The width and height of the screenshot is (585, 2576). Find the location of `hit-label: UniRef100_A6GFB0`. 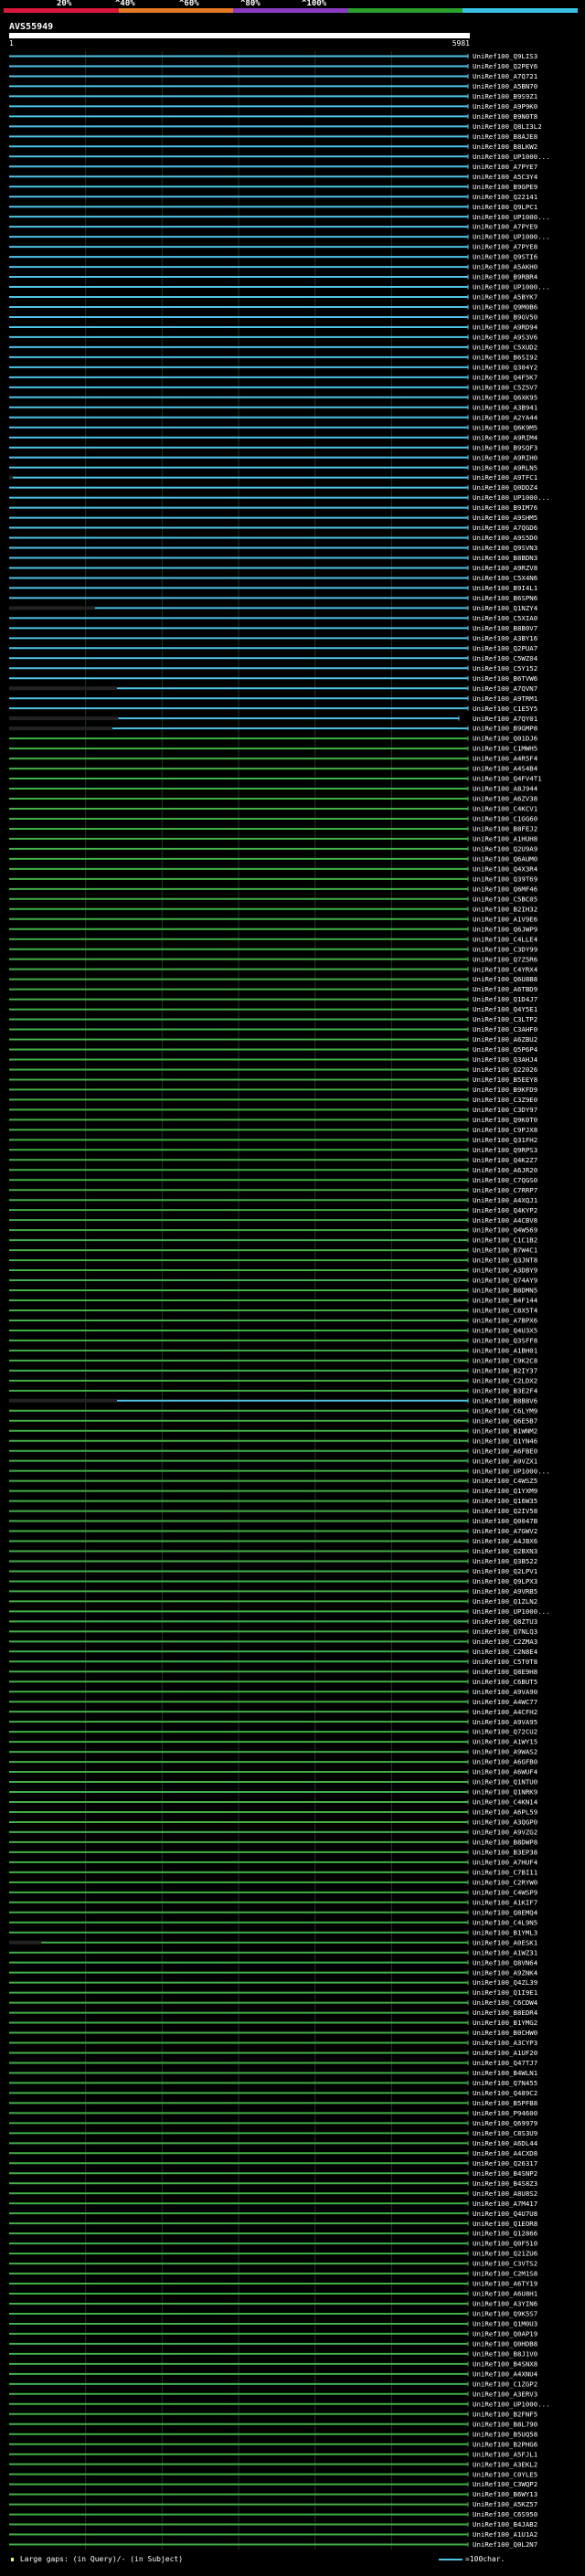

hit-label: UniRef100_A6GFB0 is located at coordinates (505, 1762).